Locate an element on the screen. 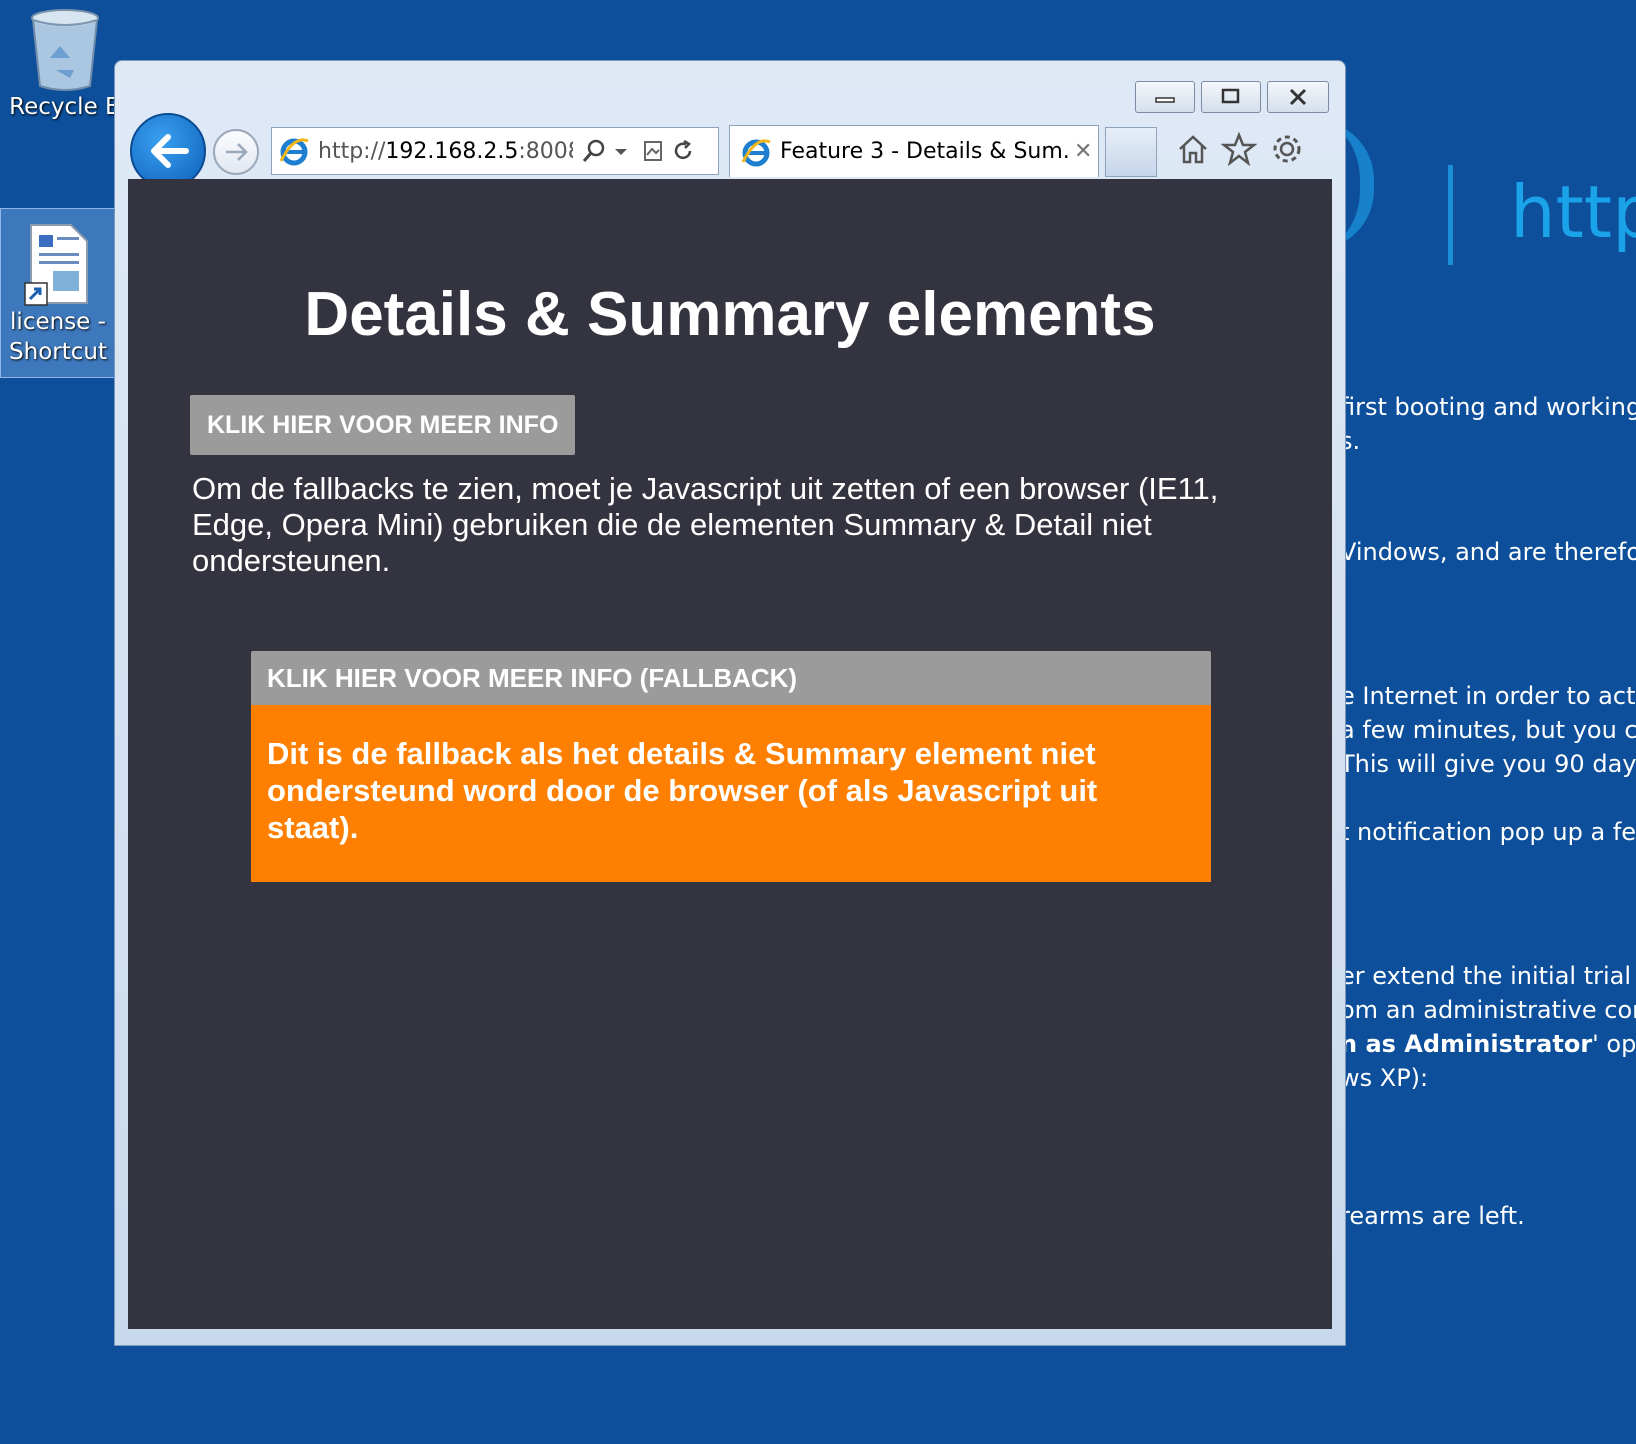  wallpaper-text-line: Vindows, and are therefo is located at coordinates (1488, 552).